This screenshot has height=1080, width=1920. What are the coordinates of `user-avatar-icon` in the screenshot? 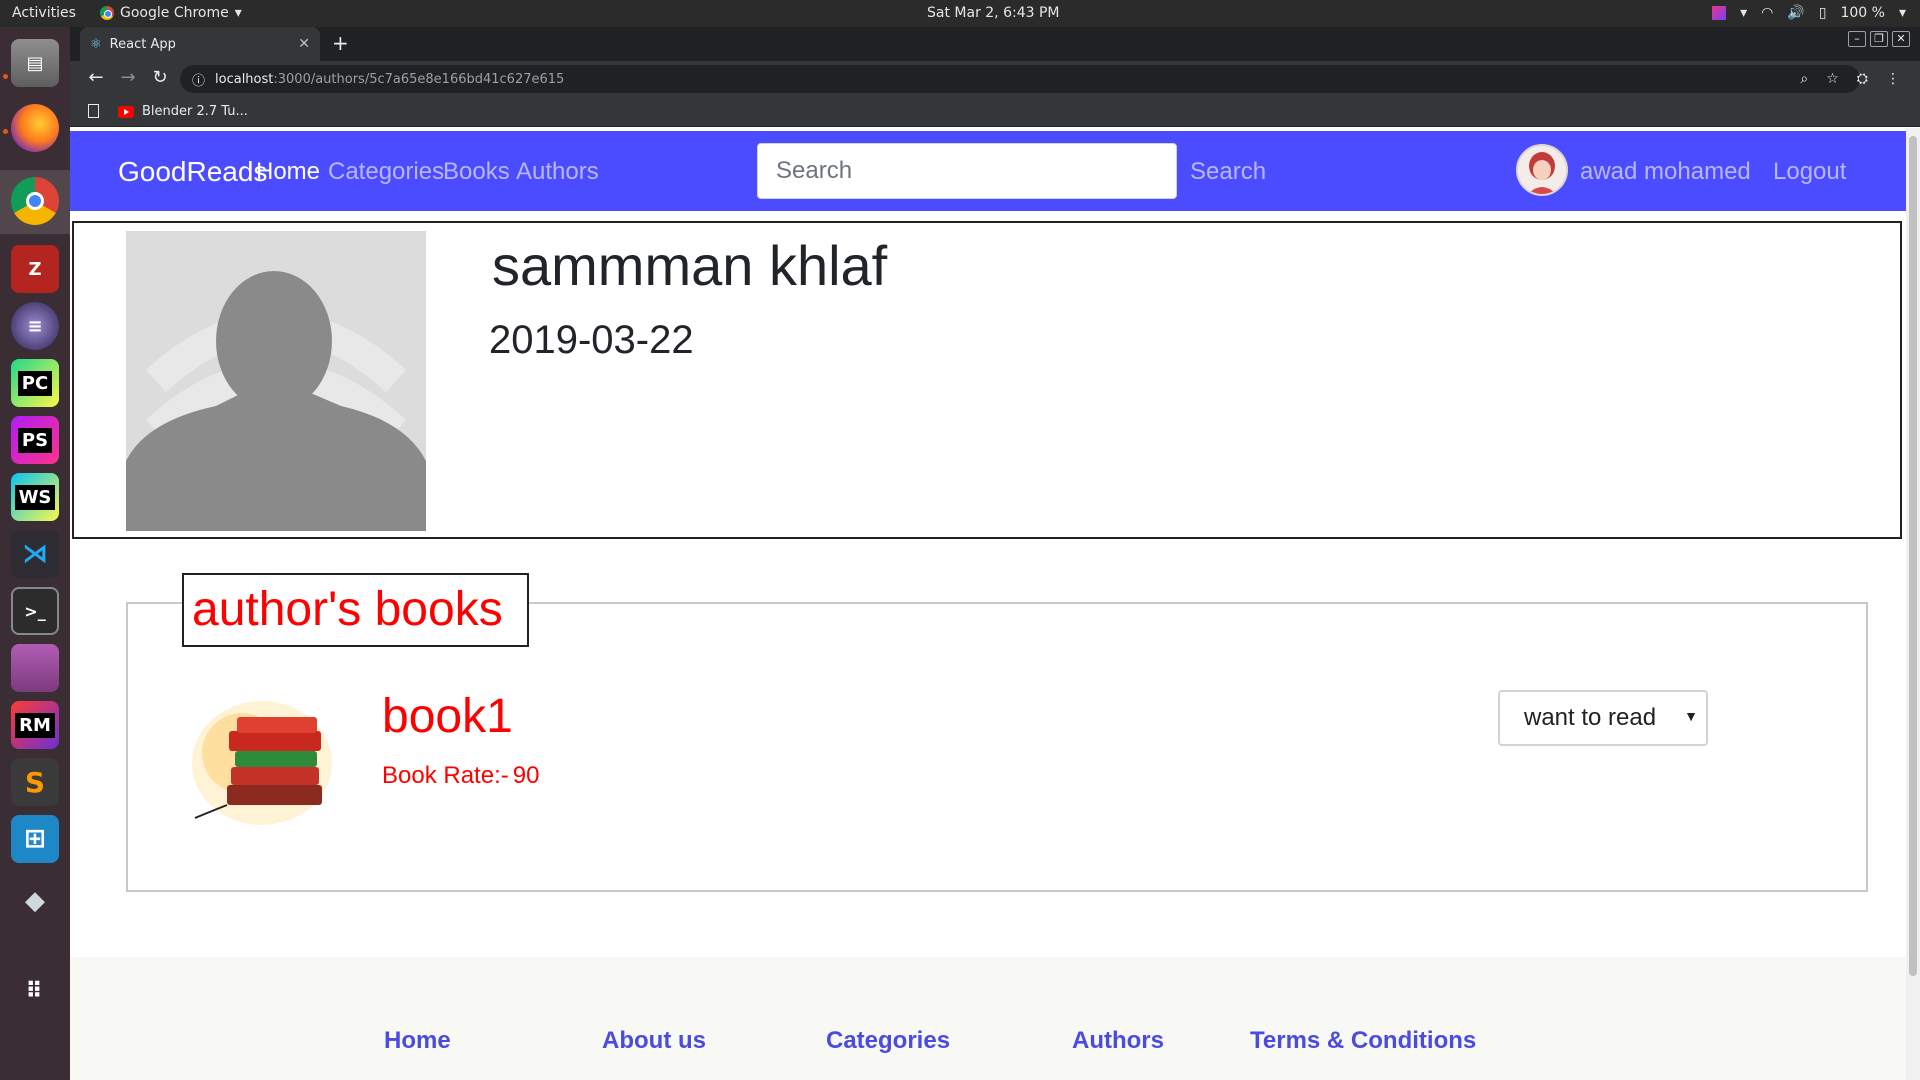 It's located at (1542, 170).